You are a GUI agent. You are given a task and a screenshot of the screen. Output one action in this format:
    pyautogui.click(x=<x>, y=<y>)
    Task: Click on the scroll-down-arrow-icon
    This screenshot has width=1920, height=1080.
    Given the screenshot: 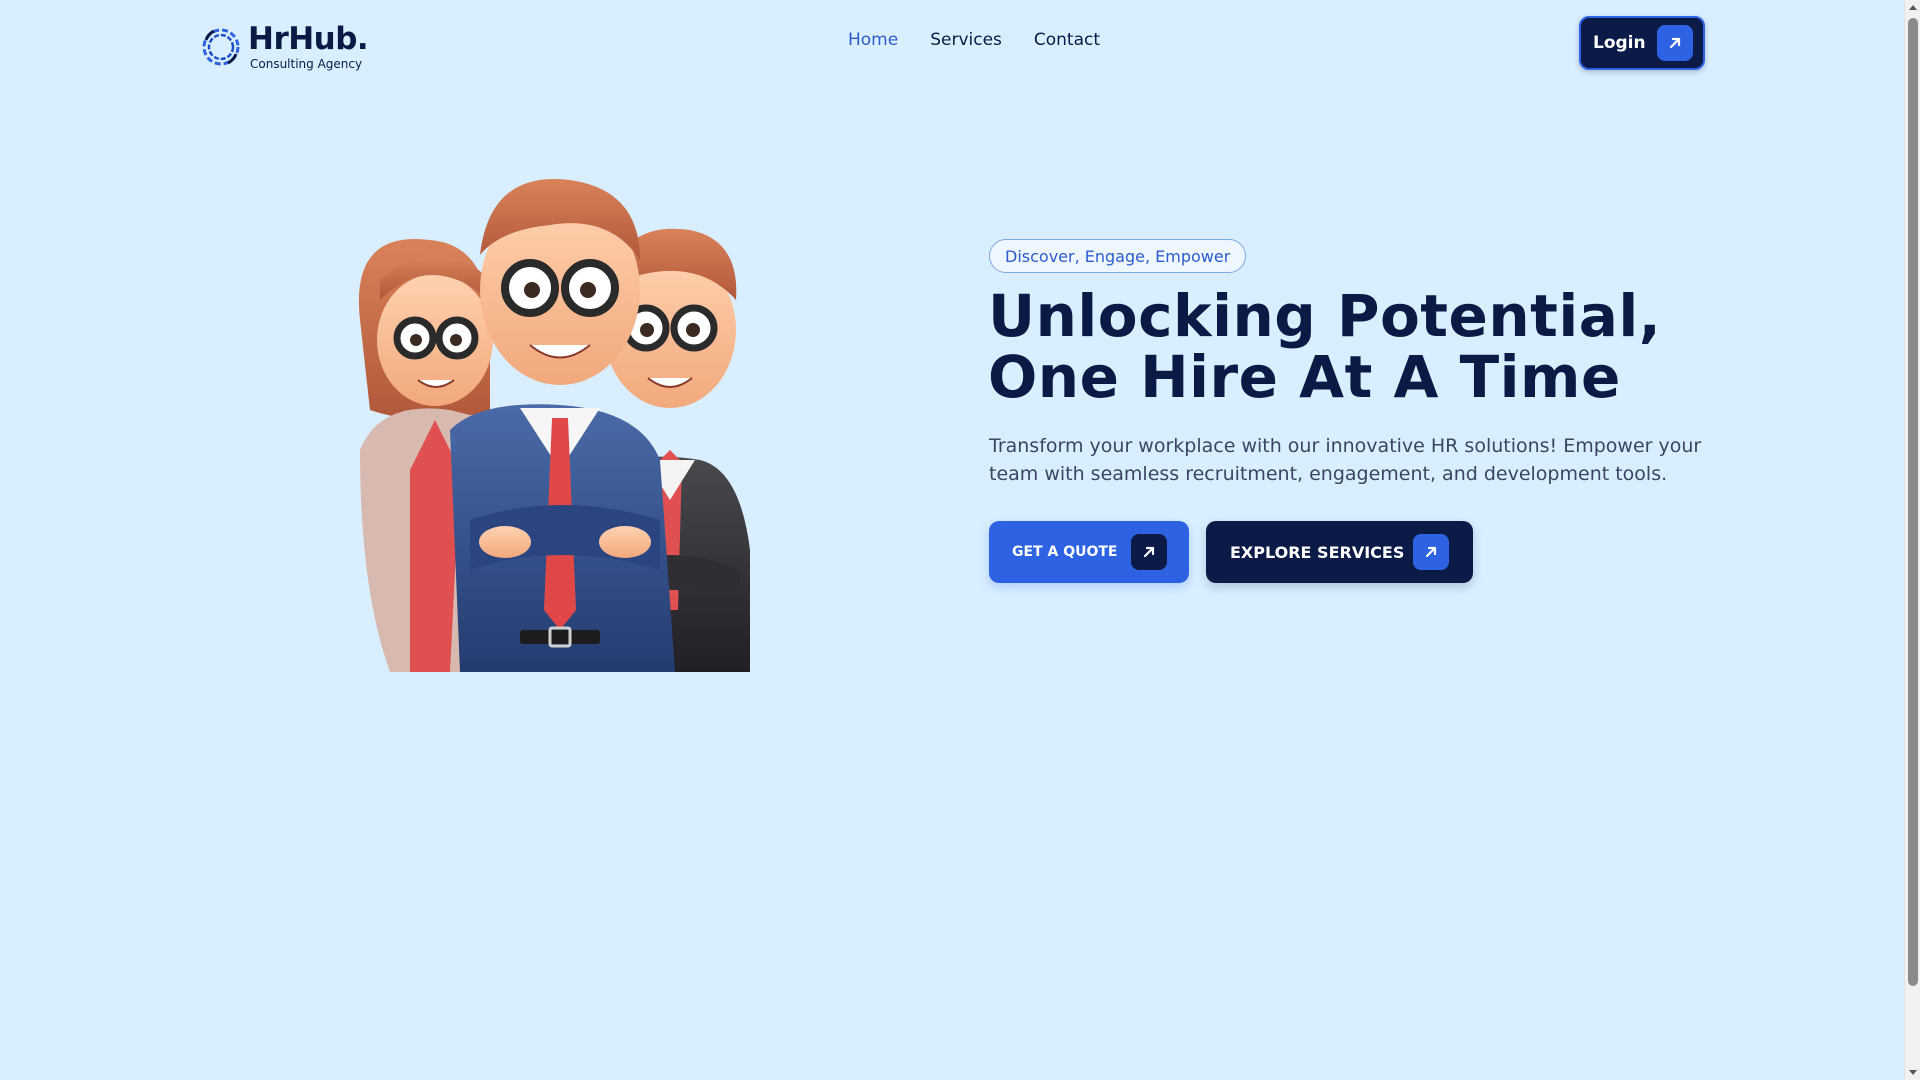 What is the action you would take?
    pyautogui.click(x=1913, y=1072)
    